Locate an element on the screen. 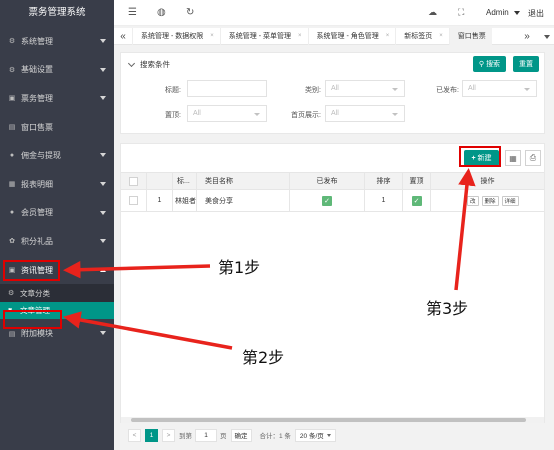 The width and height of the screenshot is (554, 450). next-page-button: > is located at coordinates (168, 435).